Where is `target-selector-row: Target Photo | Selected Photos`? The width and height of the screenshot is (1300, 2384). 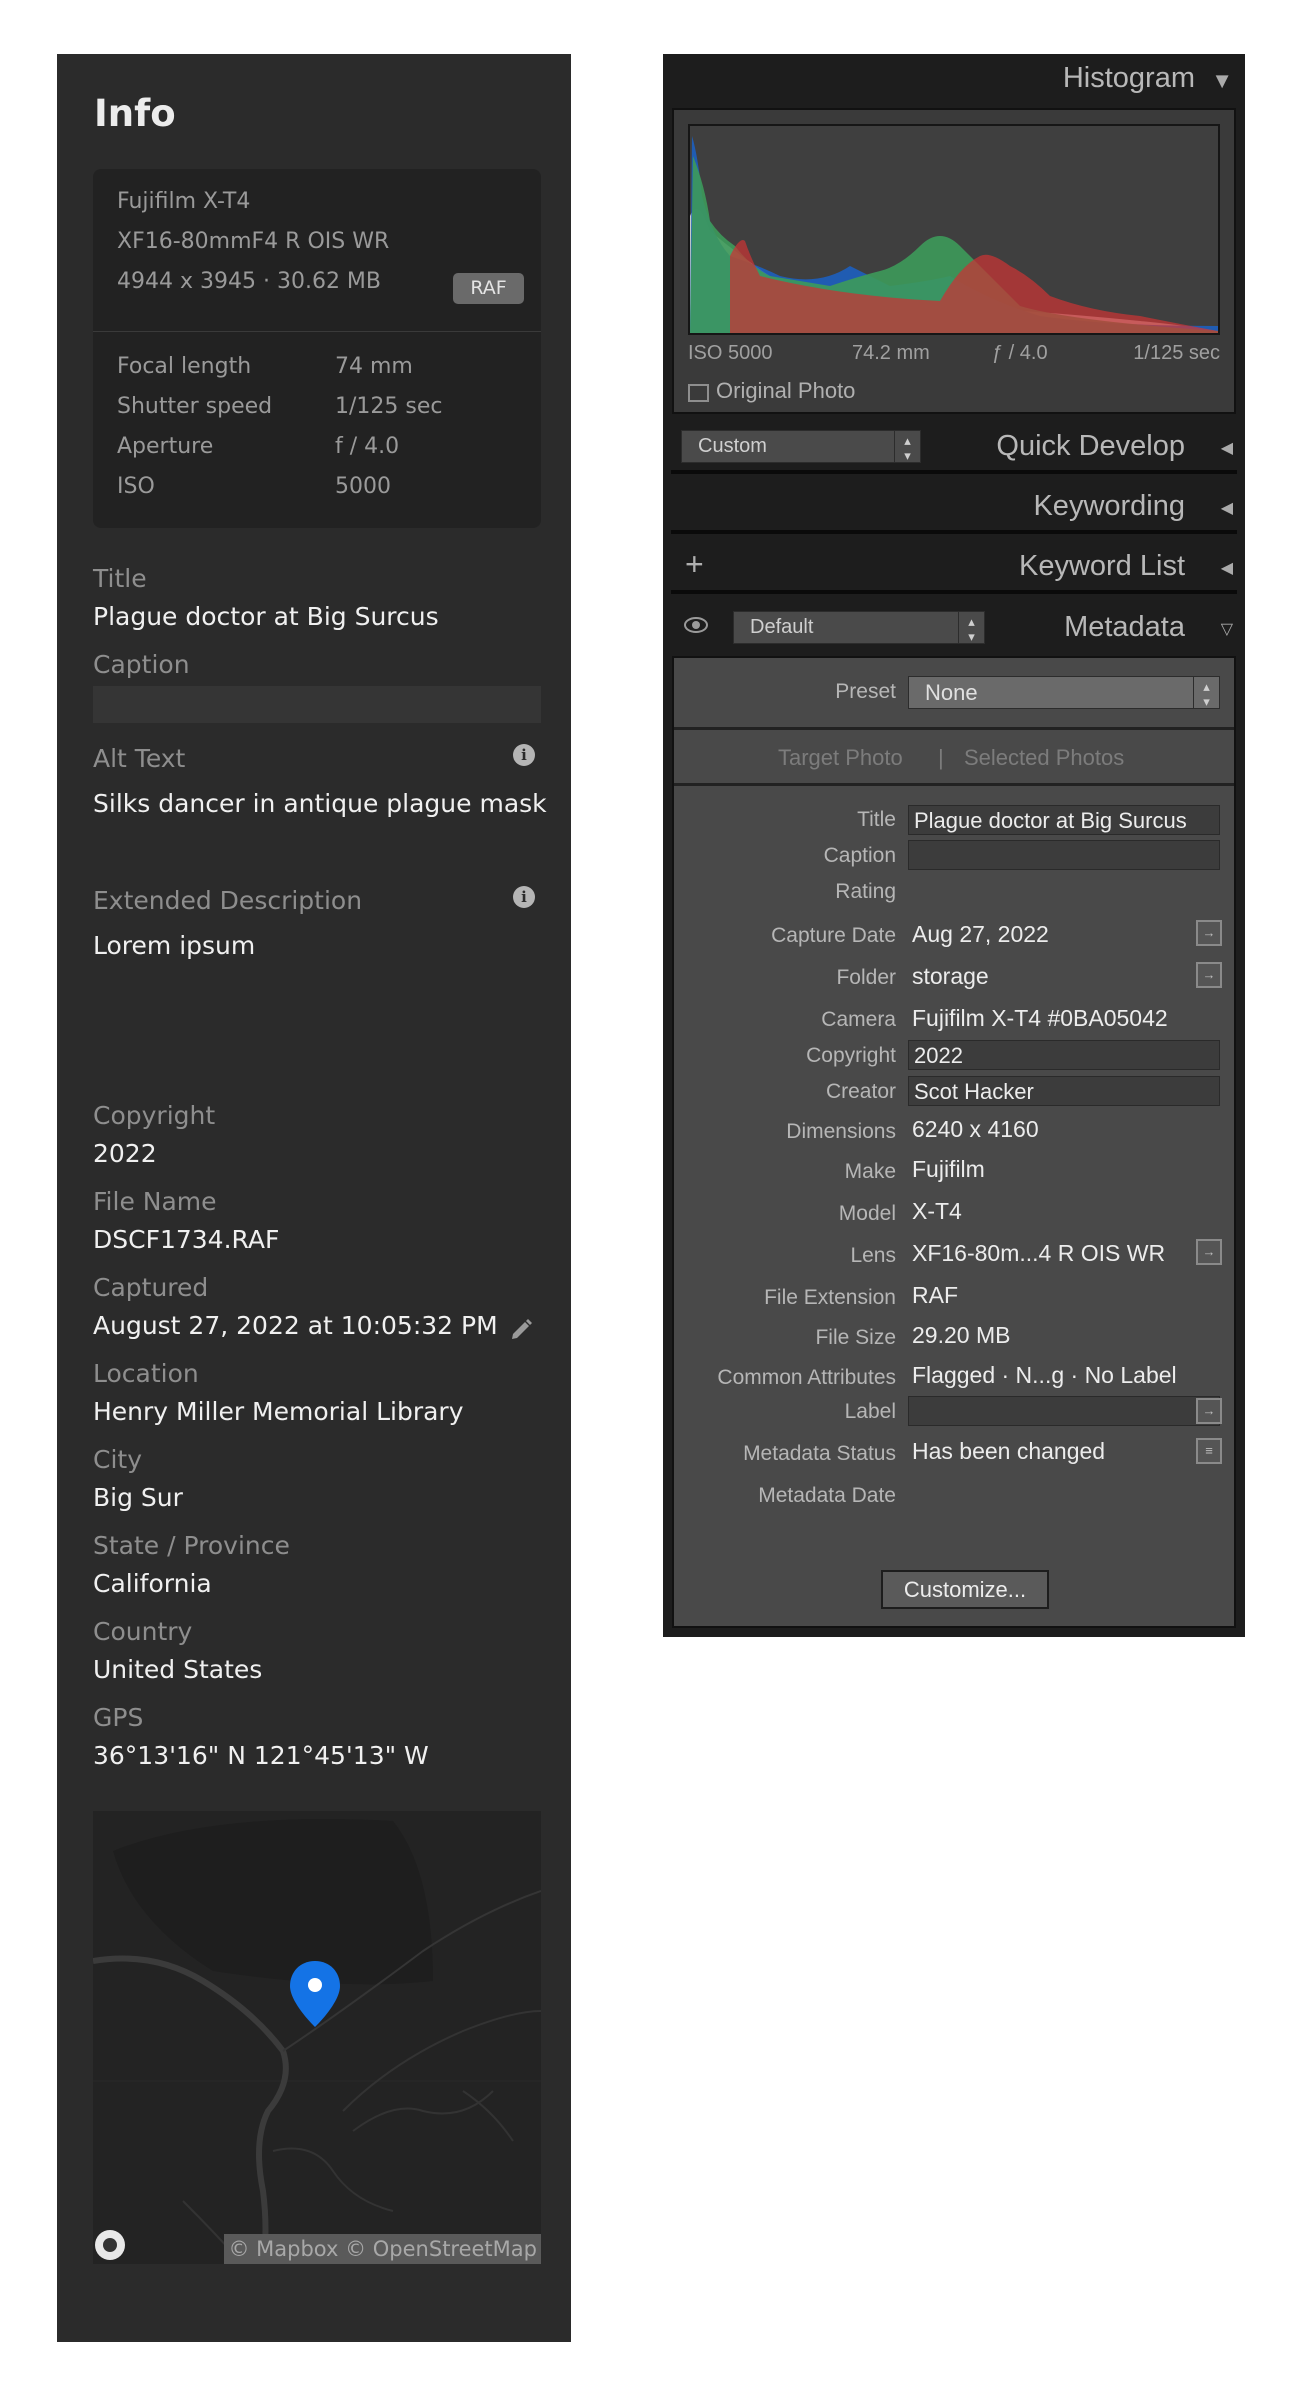 target-selector-row: Target Photo | Selected Photos is located at coordinates (954, 759).